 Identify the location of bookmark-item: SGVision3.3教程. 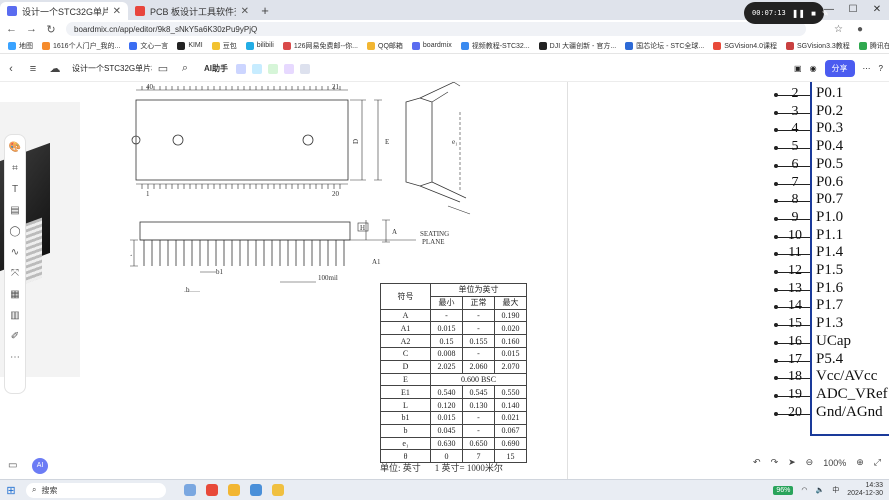
(818, 46).